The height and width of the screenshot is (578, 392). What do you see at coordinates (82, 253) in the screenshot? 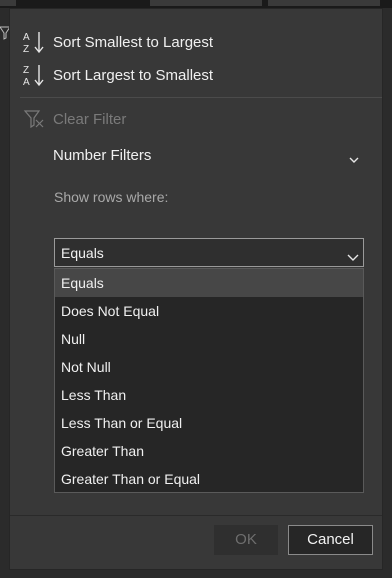
I see `filter-operator-value: Equals` at bounding box center [82, 253].